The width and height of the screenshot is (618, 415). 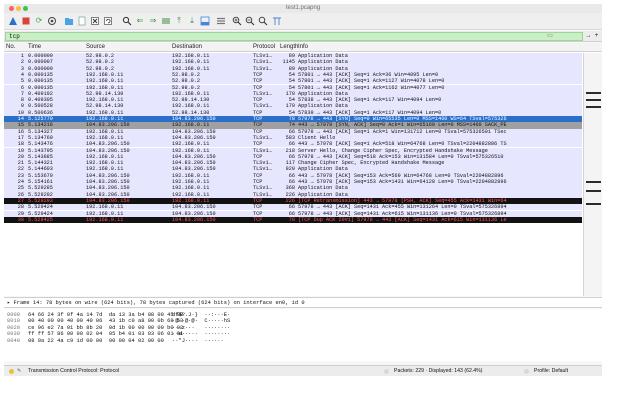 I want to click on column-header-no: No., so click(x=10, y=47).